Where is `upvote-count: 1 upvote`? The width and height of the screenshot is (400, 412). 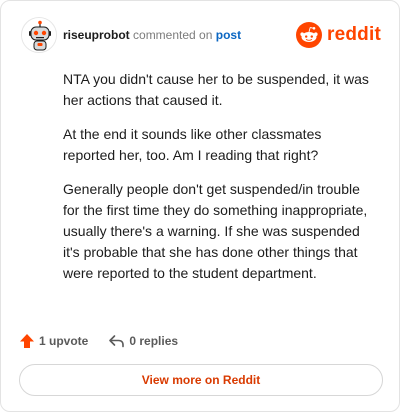
upvote-count: 1 upvote is located at coordinates (64, 341).